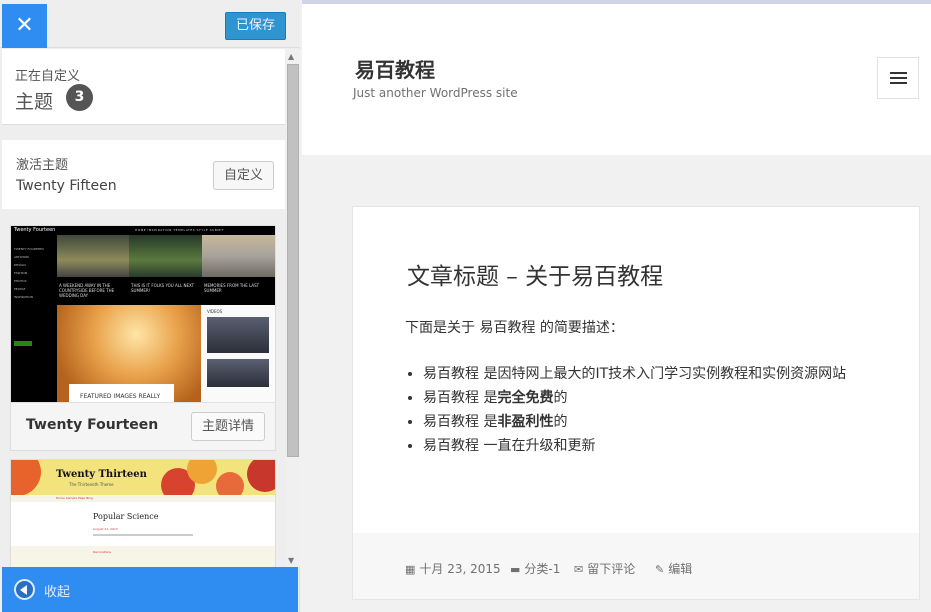 The image size is (931, 612). What do you see at coordinates (102, 552) in the screenshot?
I see `thumb-band-text: Decorations` at bounding box center [102, 552].